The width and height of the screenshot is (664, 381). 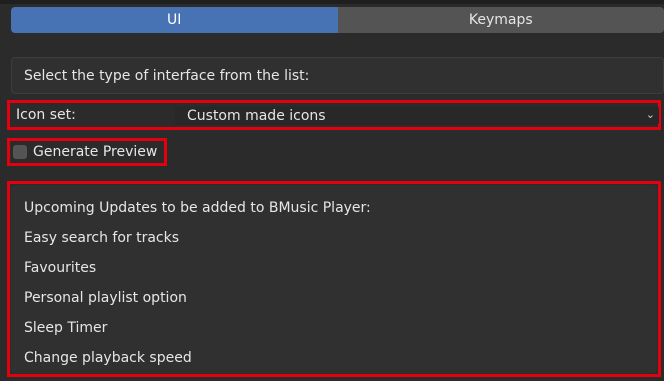 What do you see at coordinates (102, 238) in the screenshot?
I see `update-item: Easy search for tracks` at bounding box center [102, 238].